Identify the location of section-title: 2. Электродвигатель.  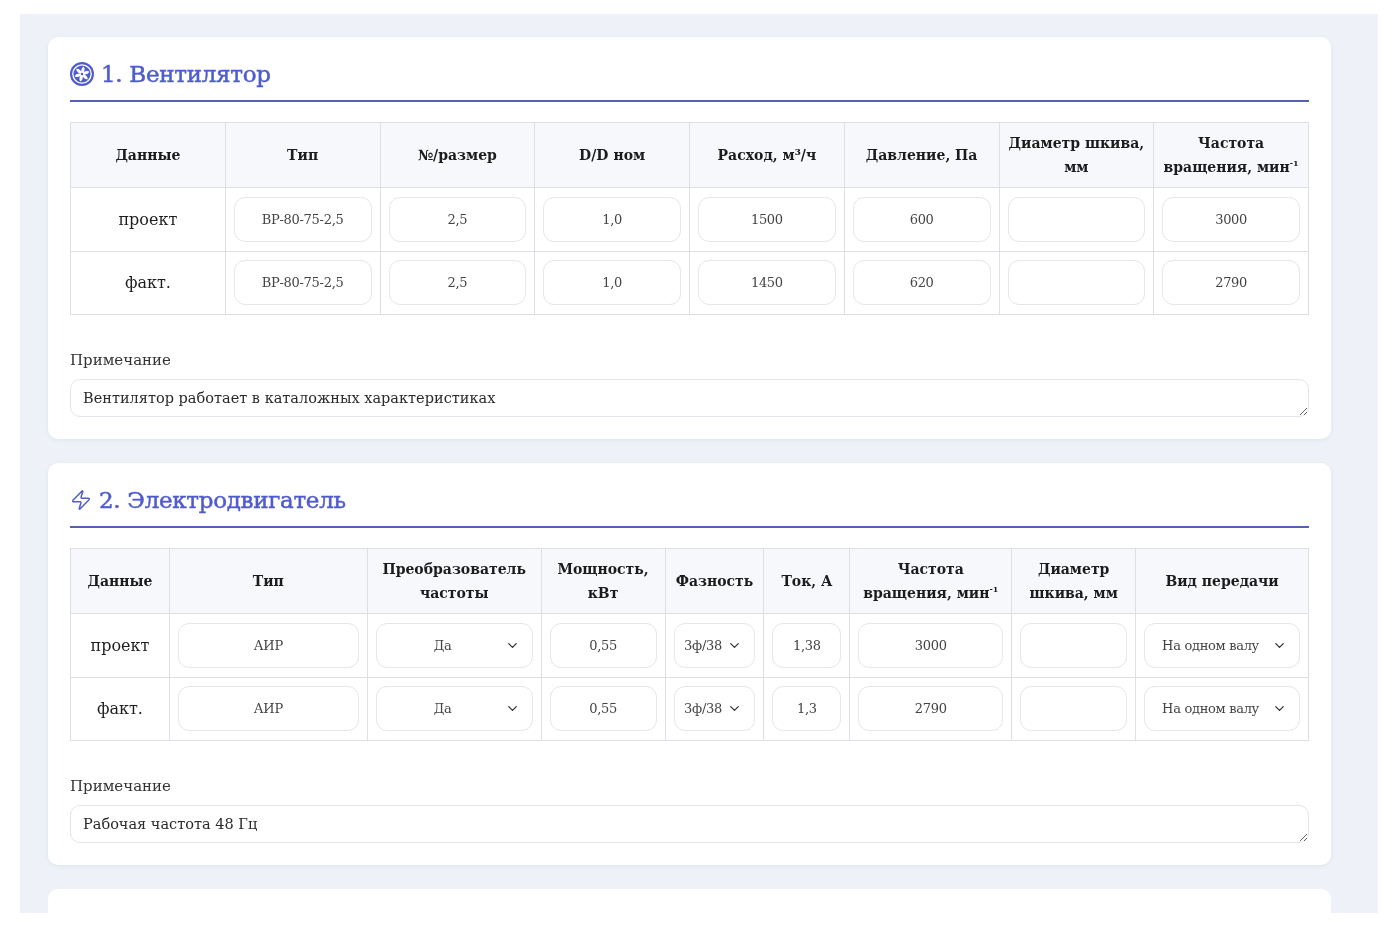
(222, 500).